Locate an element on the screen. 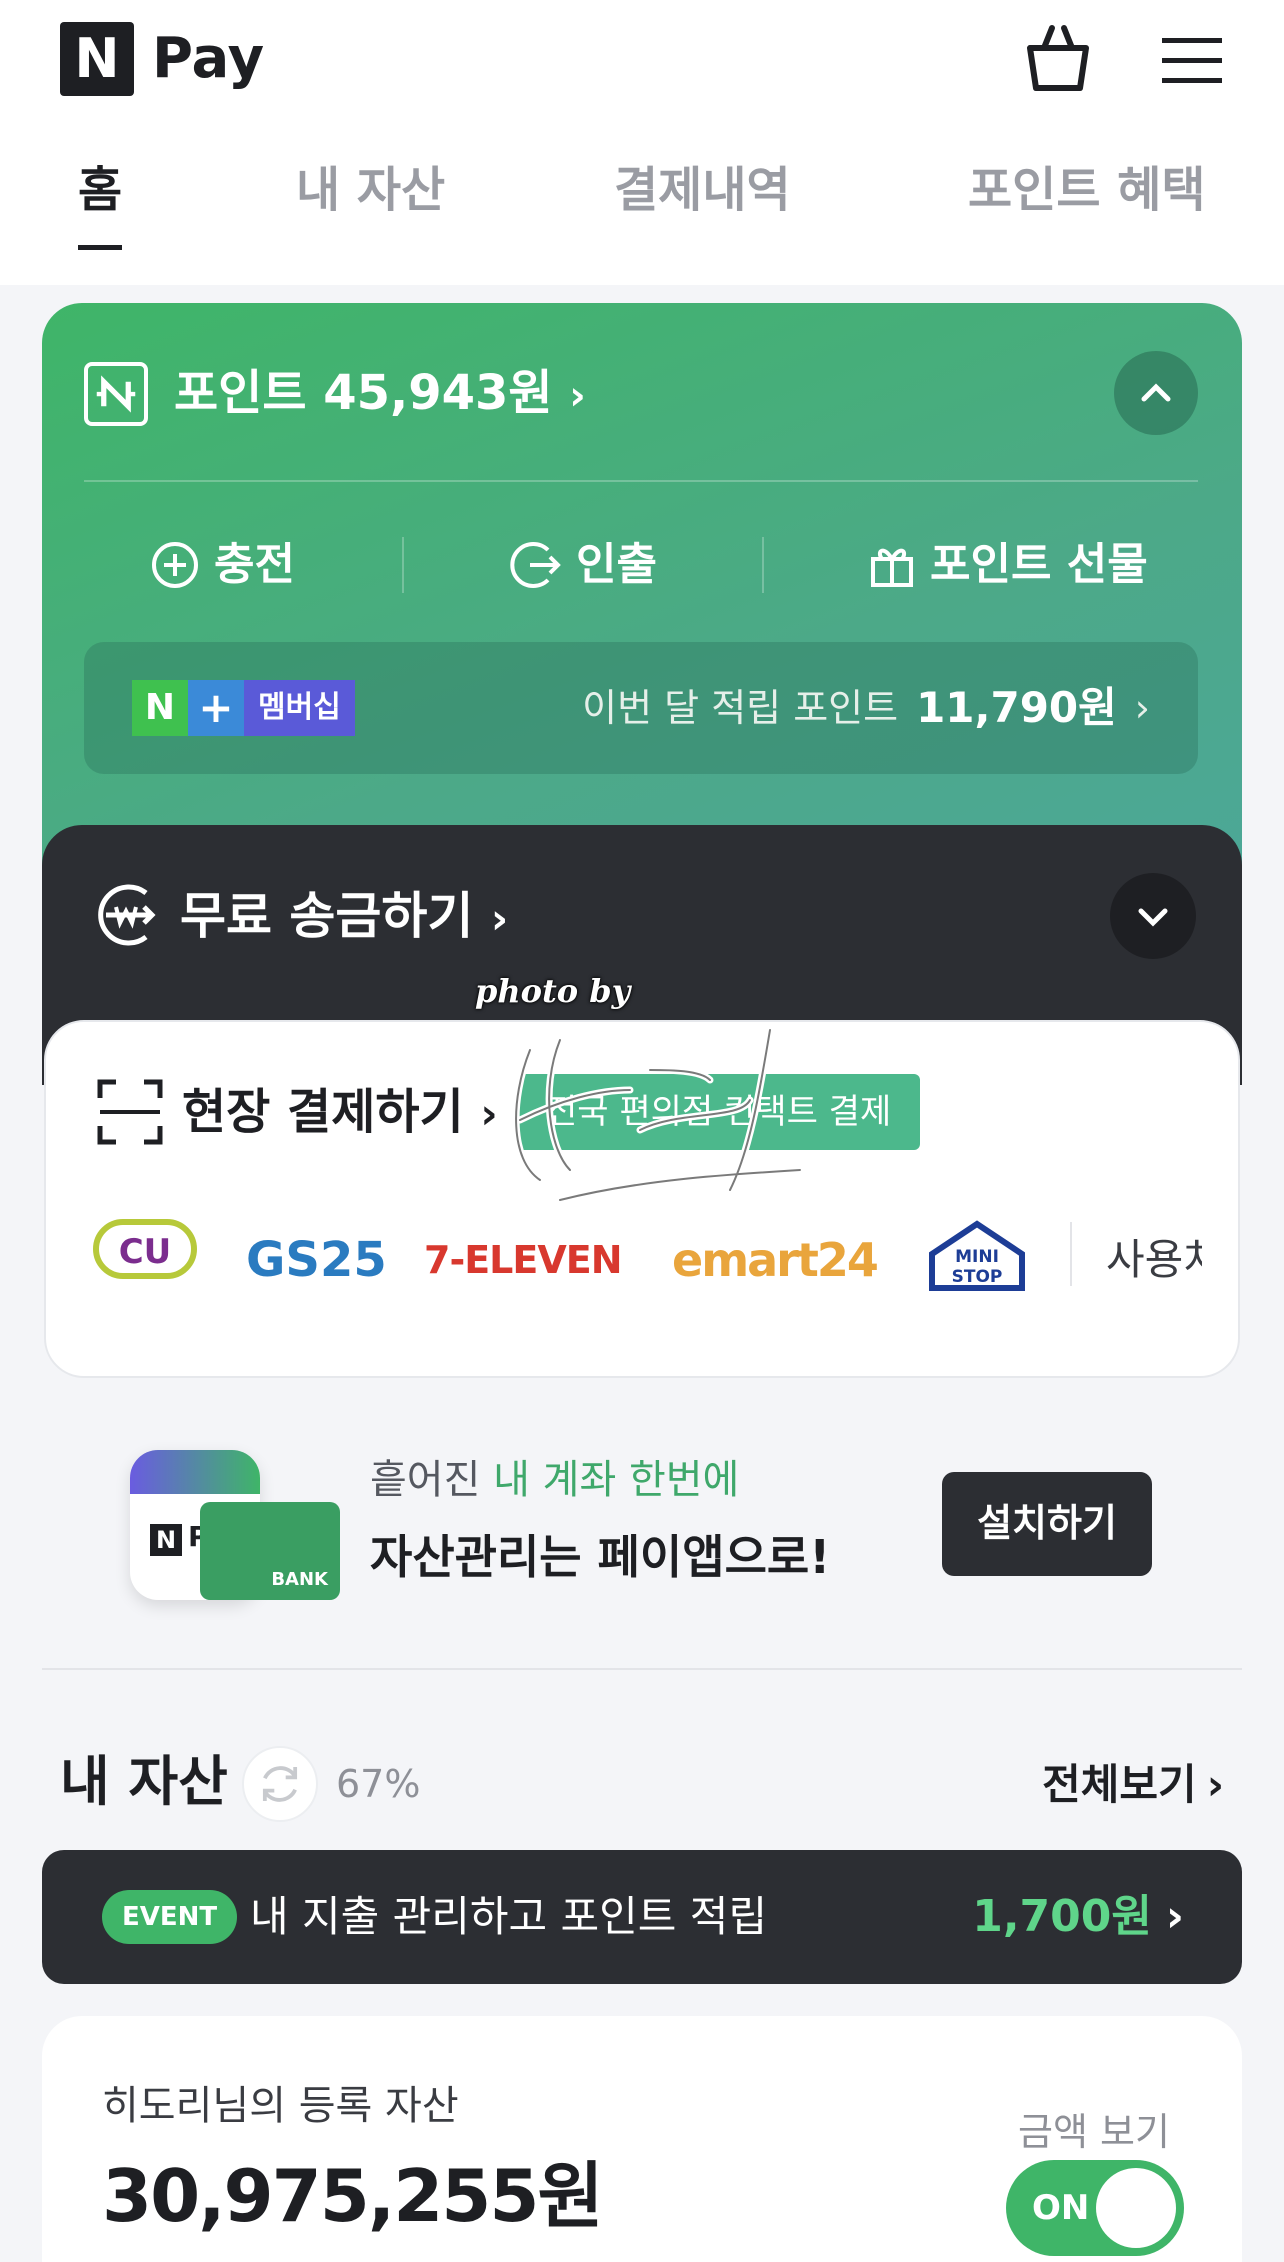 The height and width of the screenshot is (2262, 1284). active-tab-indicator is located at coordinates (100, 247).